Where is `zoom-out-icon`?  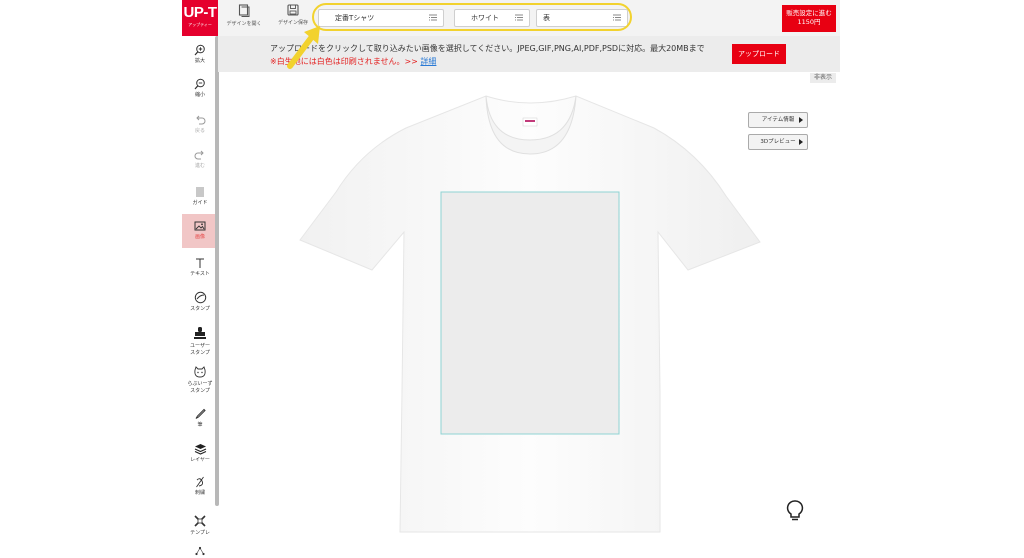
zoom-out-icon is located at coordinates (199, 84).